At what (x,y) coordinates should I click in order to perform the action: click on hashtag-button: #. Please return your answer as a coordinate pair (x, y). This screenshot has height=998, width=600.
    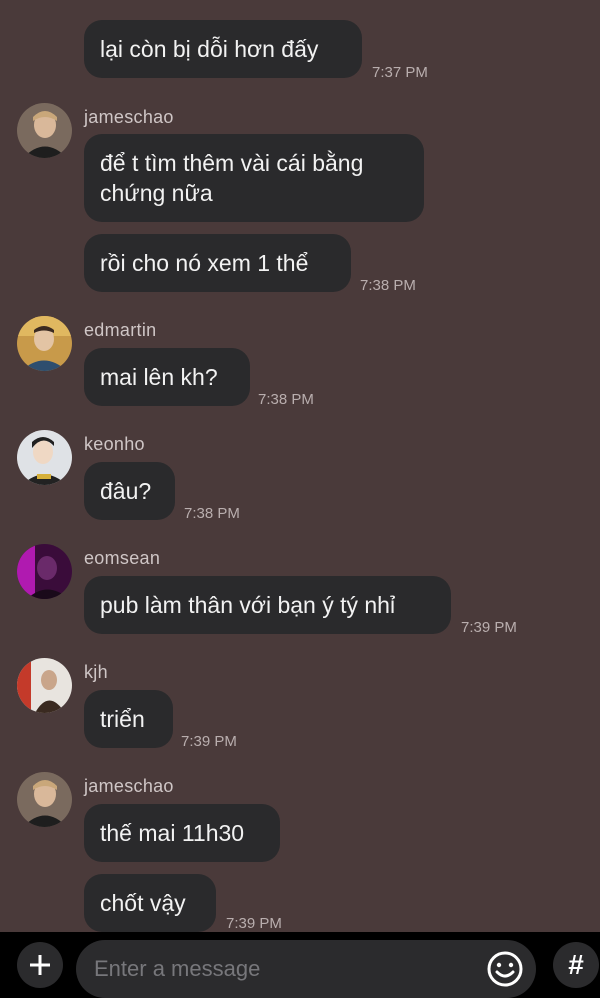
    Looking at the image, I should click on (576, 965).